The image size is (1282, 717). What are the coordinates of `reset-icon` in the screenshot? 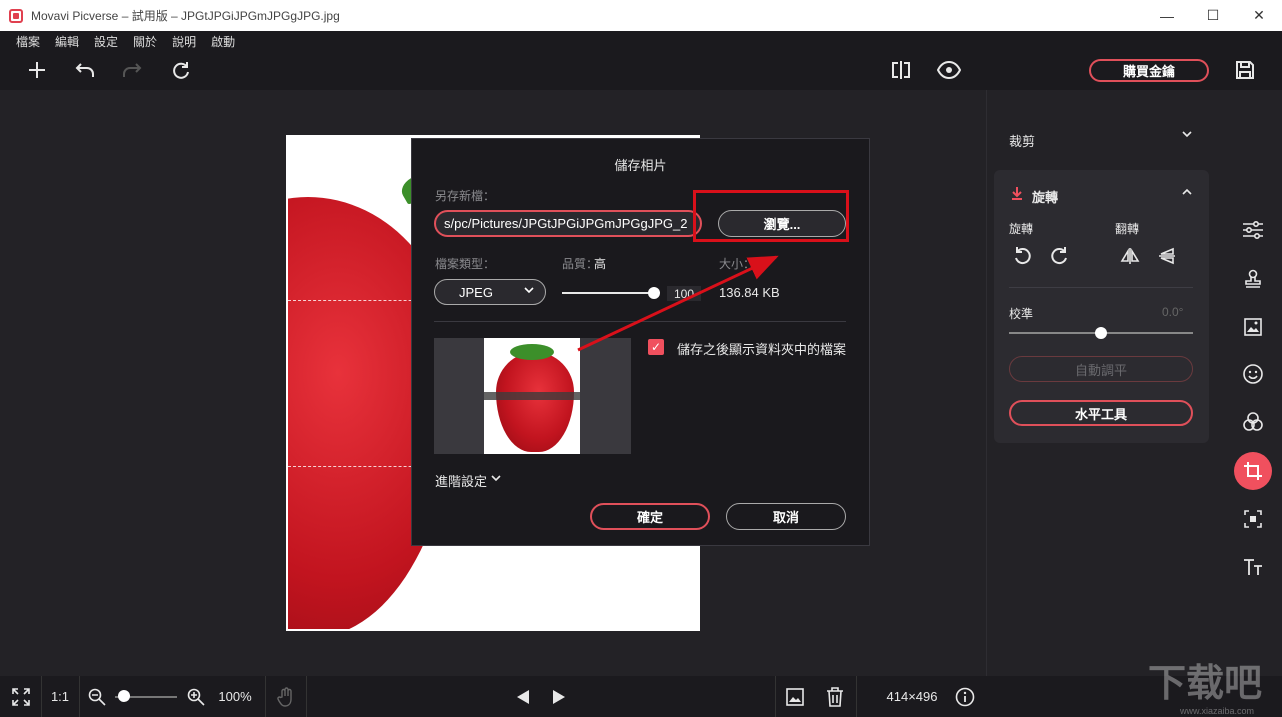 It's located at (181, 70).